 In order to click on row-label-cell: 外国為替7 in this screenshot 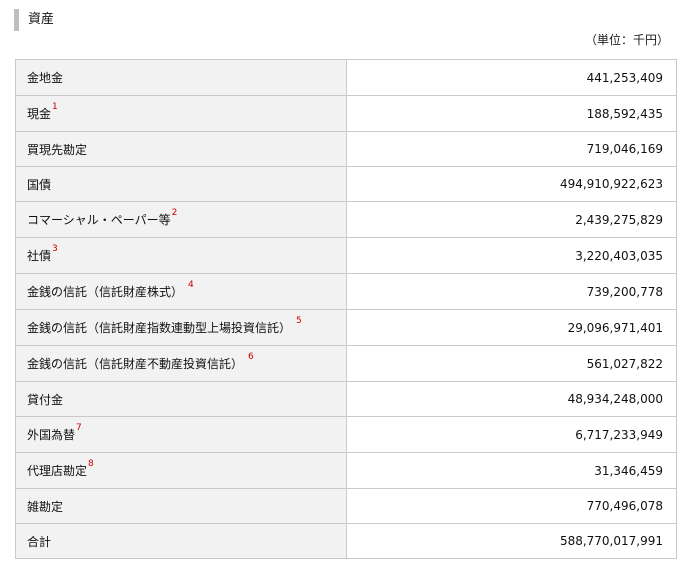, I will do `click(181, 434)`.